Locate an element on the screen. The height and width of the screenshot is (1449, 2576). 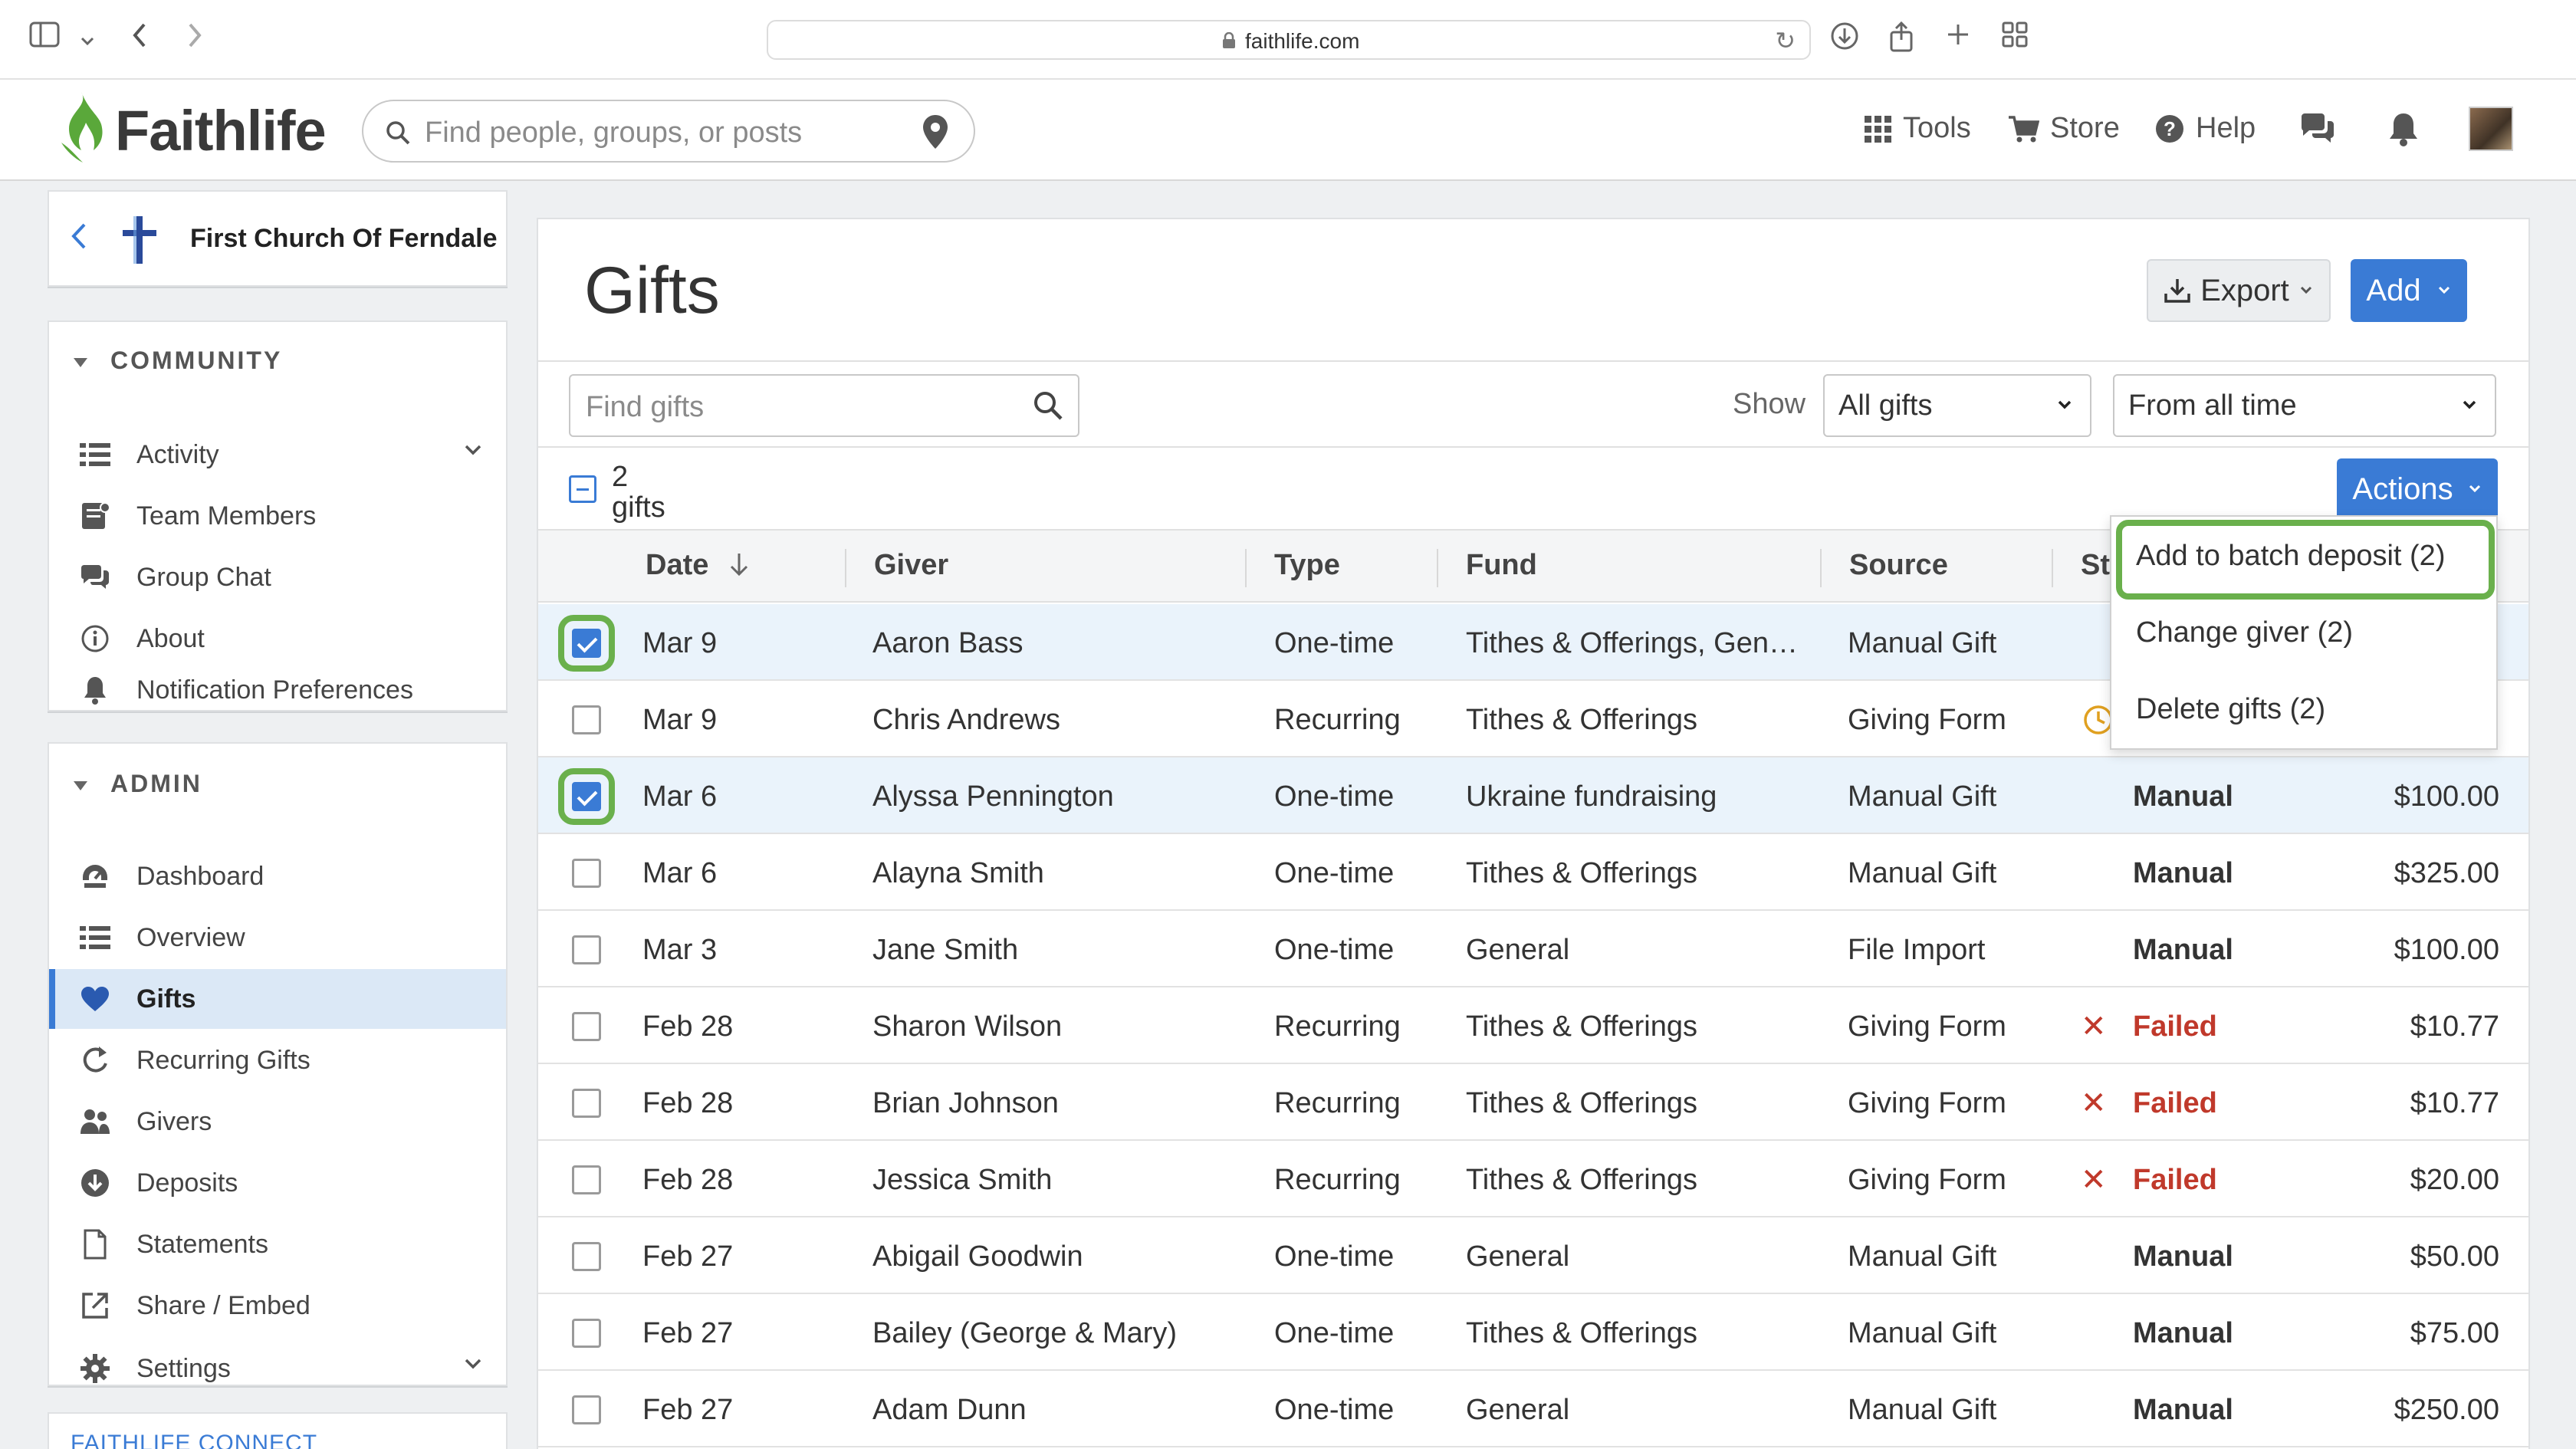
share-icon is located at coordinates (1901, 38).